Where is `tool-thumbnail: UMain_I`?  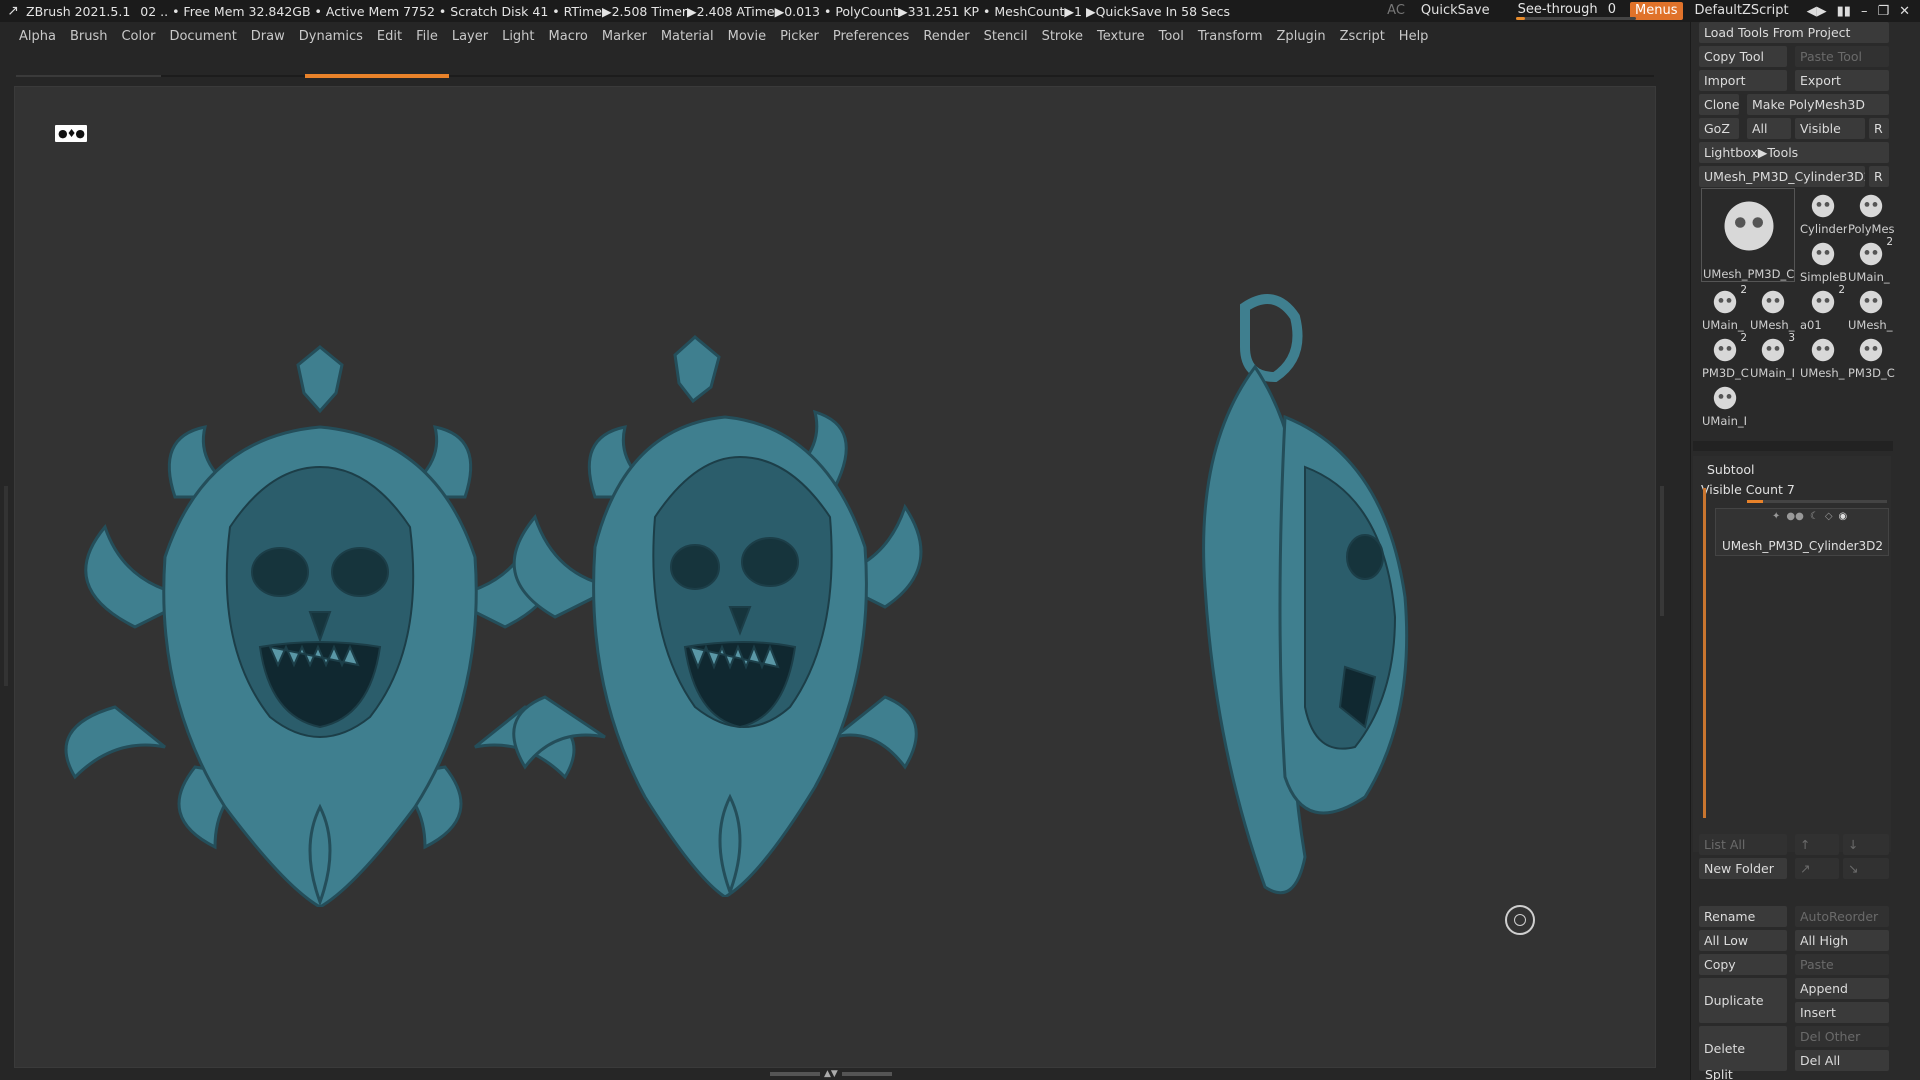
tool-thumbnail: UMain_I is located at coordinates (1725, 404).